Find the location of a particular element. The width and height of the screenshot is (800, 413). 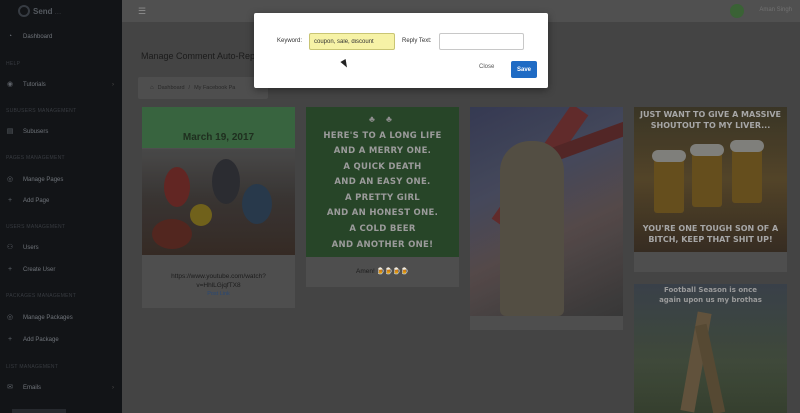

auto-reply-modal: Keyword: Reply Text: Close Save is located at coordinates (401, 50).